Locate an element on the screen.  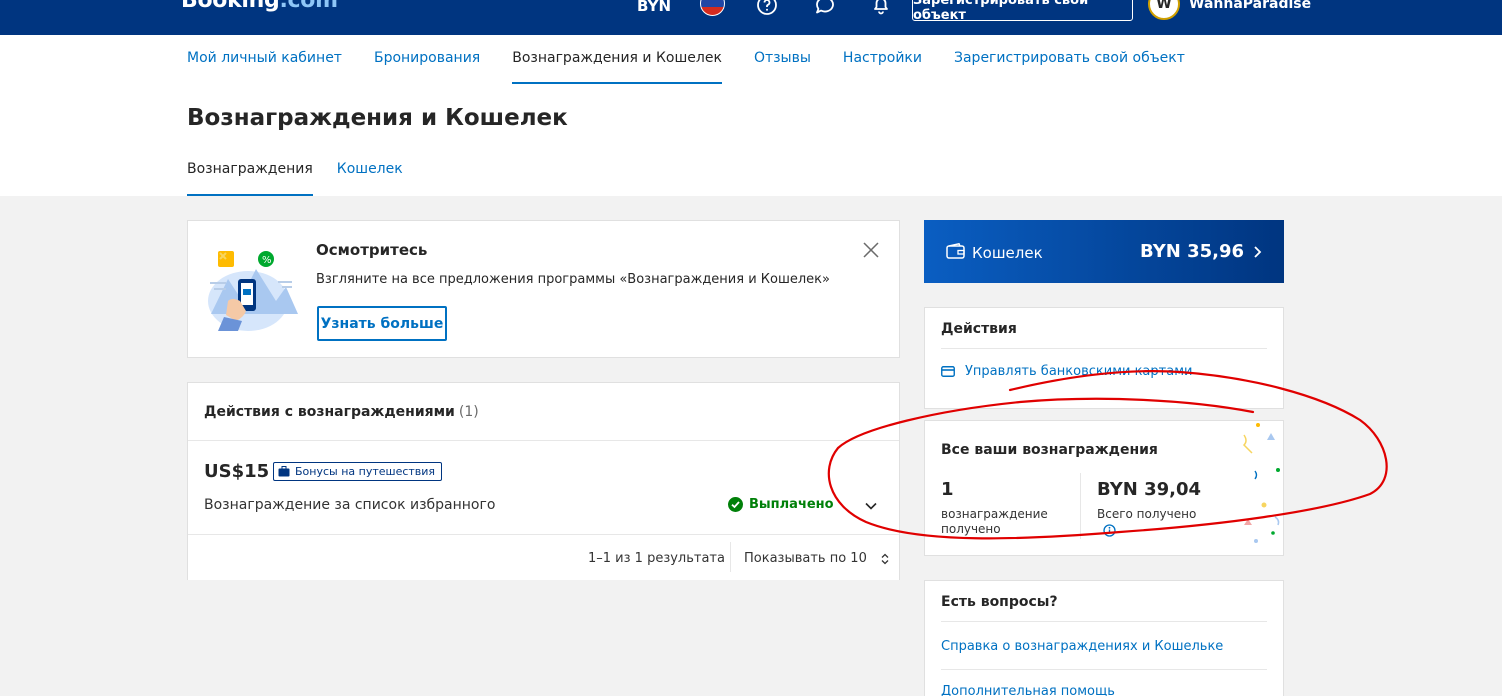
chevron-right-icon is located at coordinates (1258, 252).